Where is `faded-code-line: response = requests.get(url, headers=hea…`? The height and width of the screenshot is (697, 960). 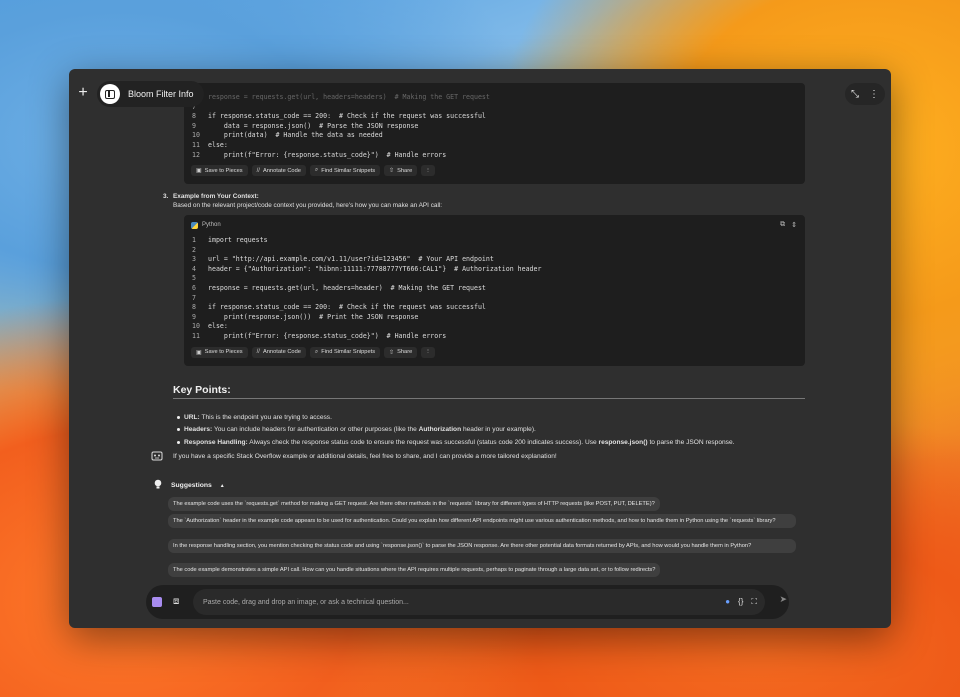 faded-code-line: response = requests.get(url, headers=hea… is located at coordinates (349, 97).